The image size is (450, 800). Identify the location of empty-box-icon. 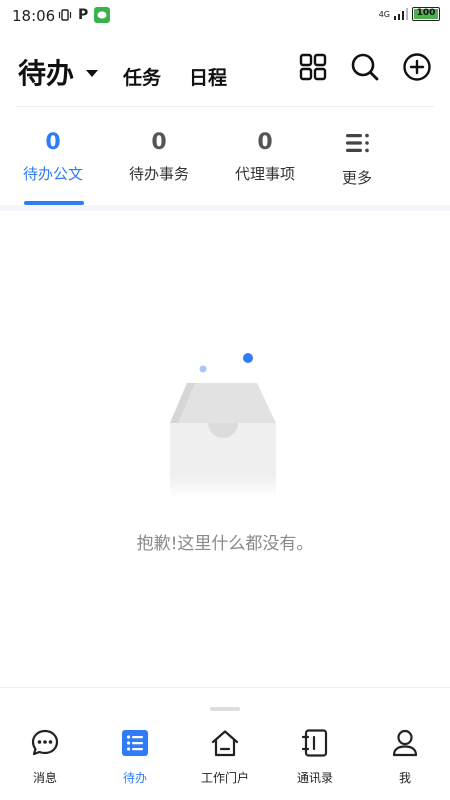
(223, 426).